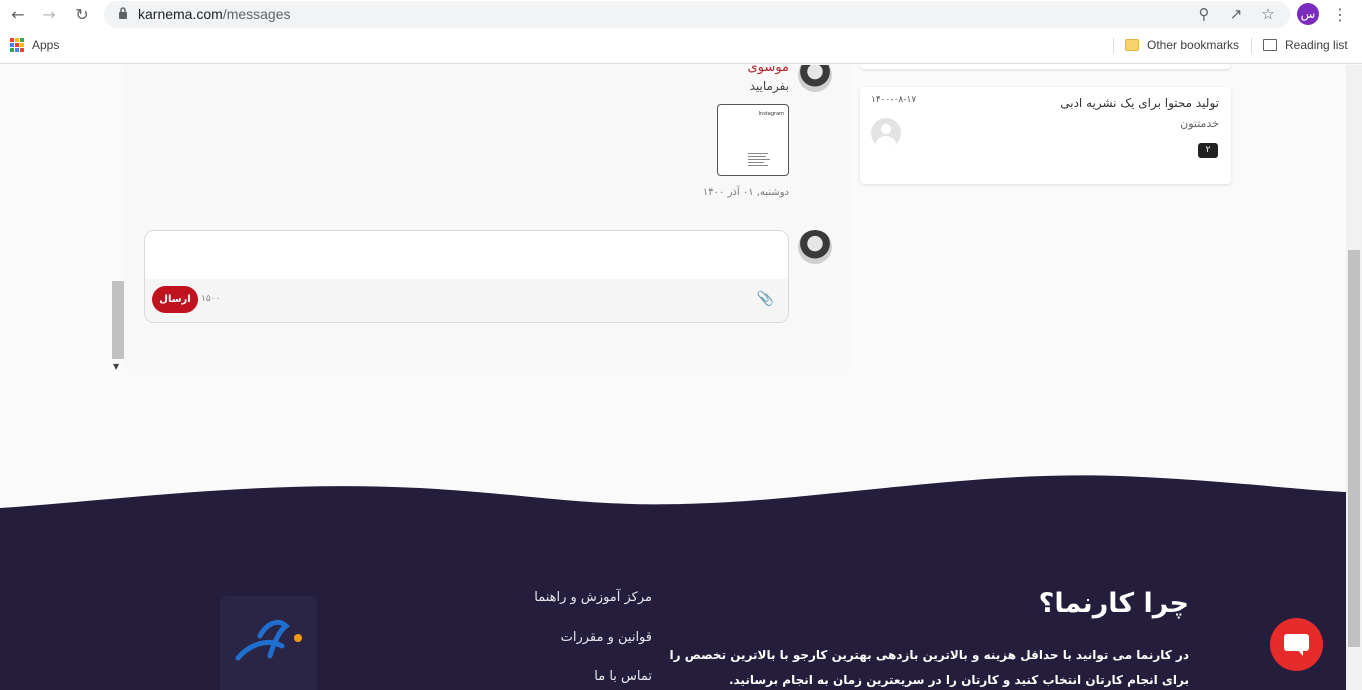 The height and width of the screenshot is (690, 1362). Describe the element at coordinates (18, 15) in the screenshot. I see `back-icon: ←` at that location.